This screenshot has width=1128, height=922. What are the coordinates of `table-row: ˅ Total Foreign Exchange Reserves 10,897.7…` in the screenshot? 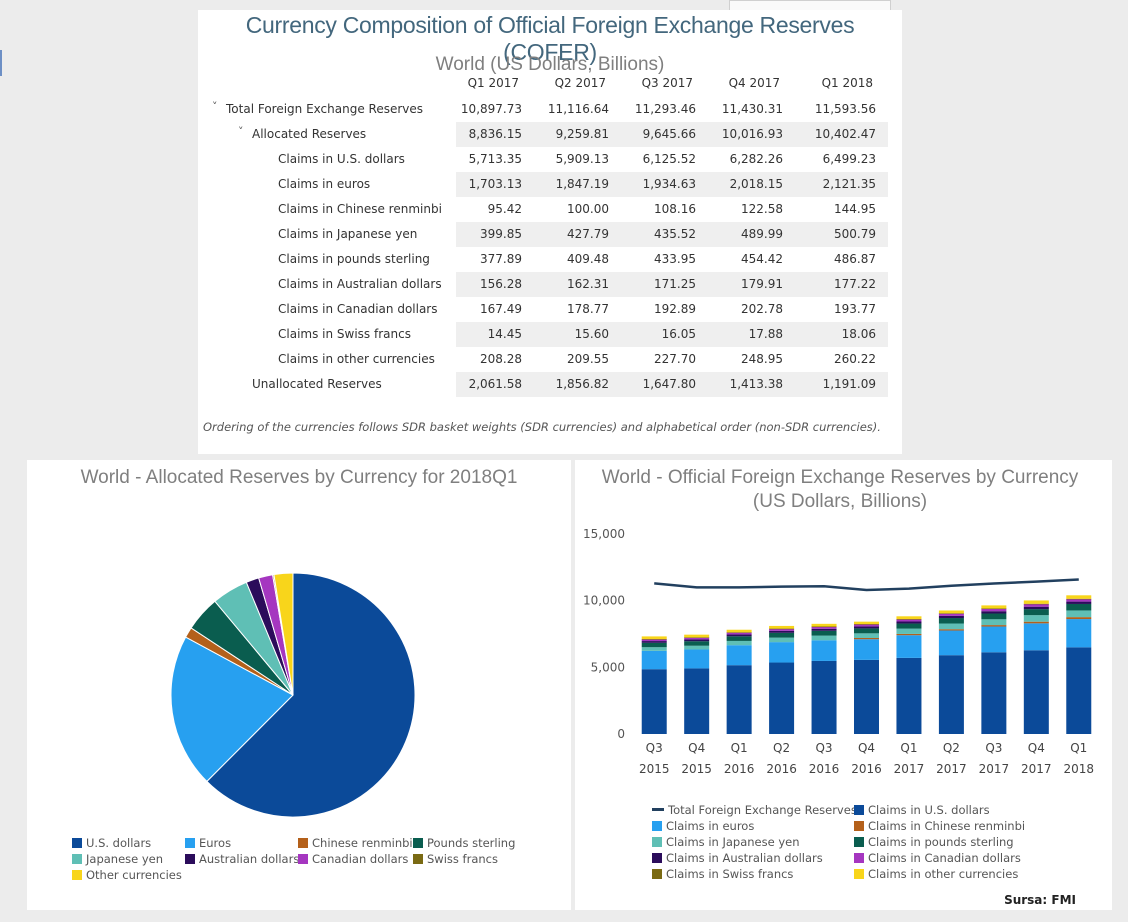 It's located at (543, 109).